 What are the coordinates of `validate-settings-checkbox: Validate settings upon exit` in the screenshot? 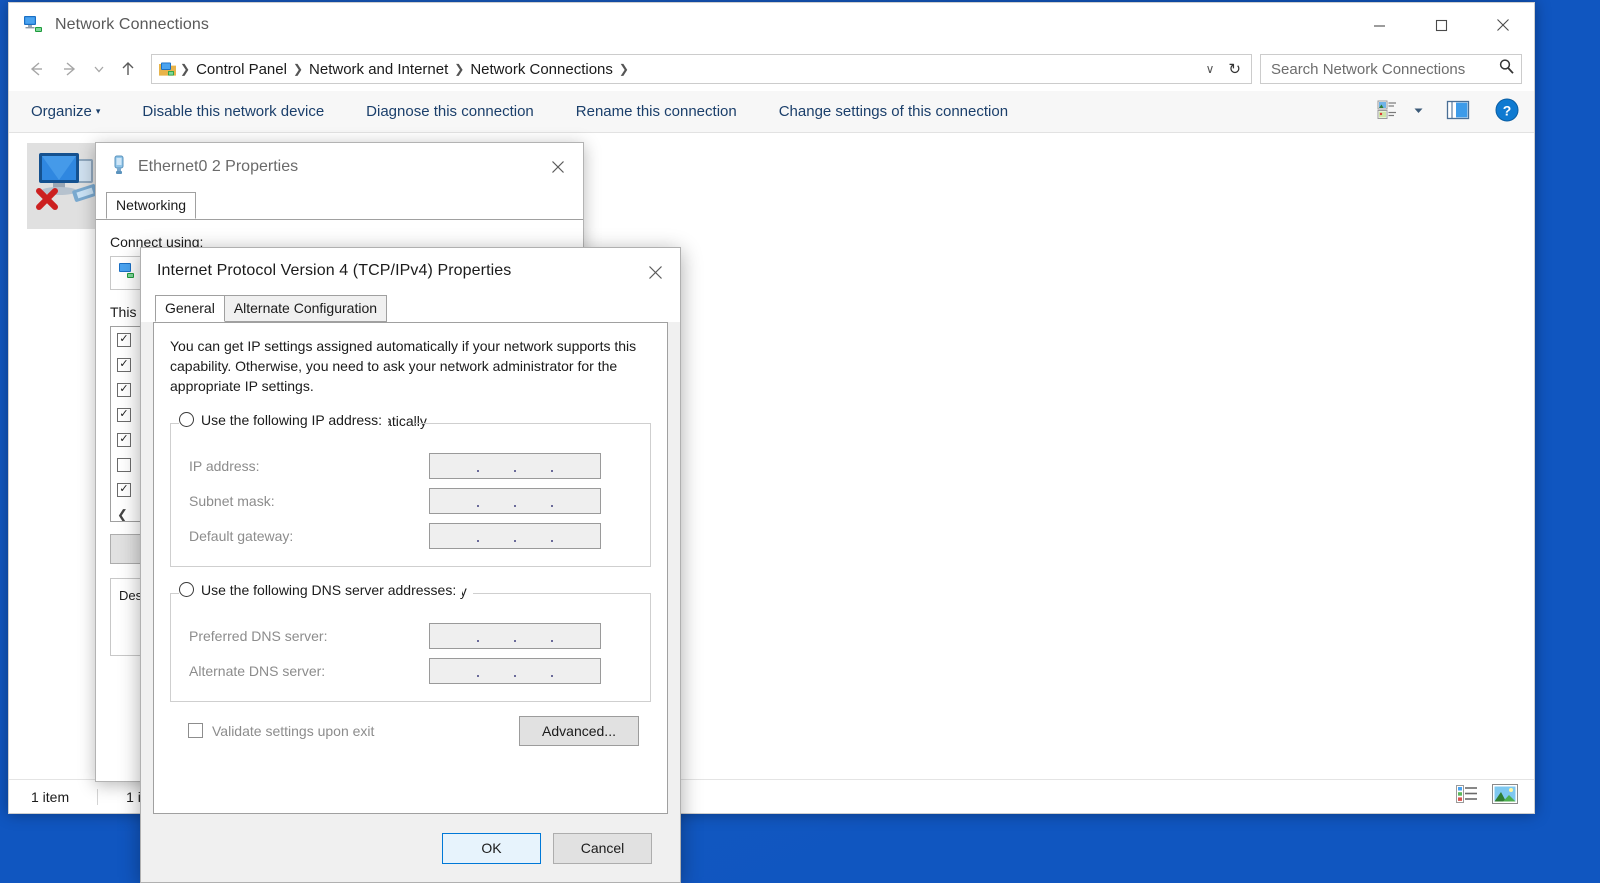 It's located at (281, 731).